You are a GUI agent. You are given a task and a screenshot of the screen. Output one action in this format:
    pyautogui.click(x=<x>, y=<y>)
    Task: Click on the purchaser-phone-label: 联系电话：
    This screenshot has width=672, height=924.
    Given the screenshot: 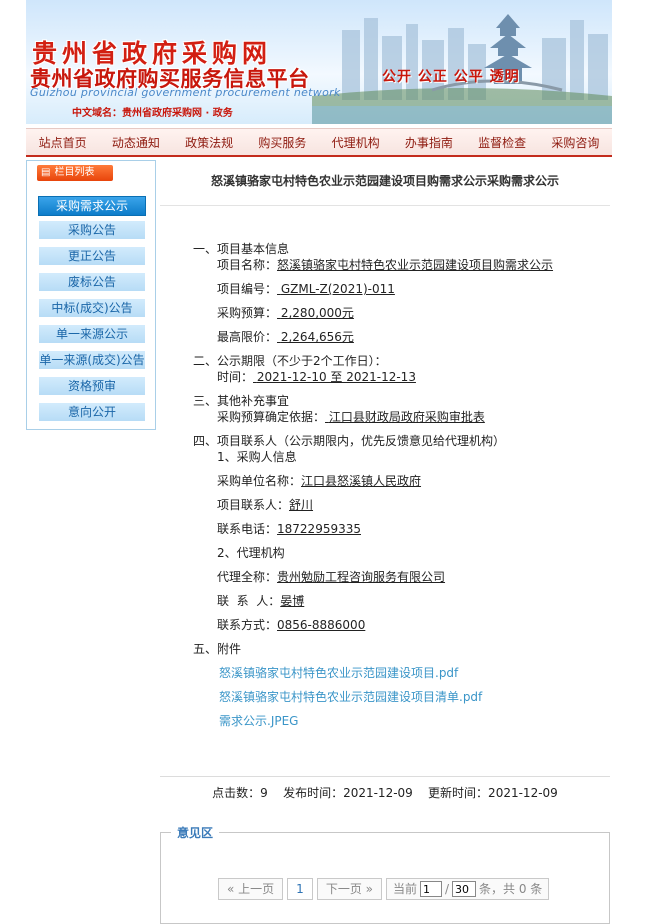 What is the action you would take?
    pyautogui.click(x=247, y=529)
    